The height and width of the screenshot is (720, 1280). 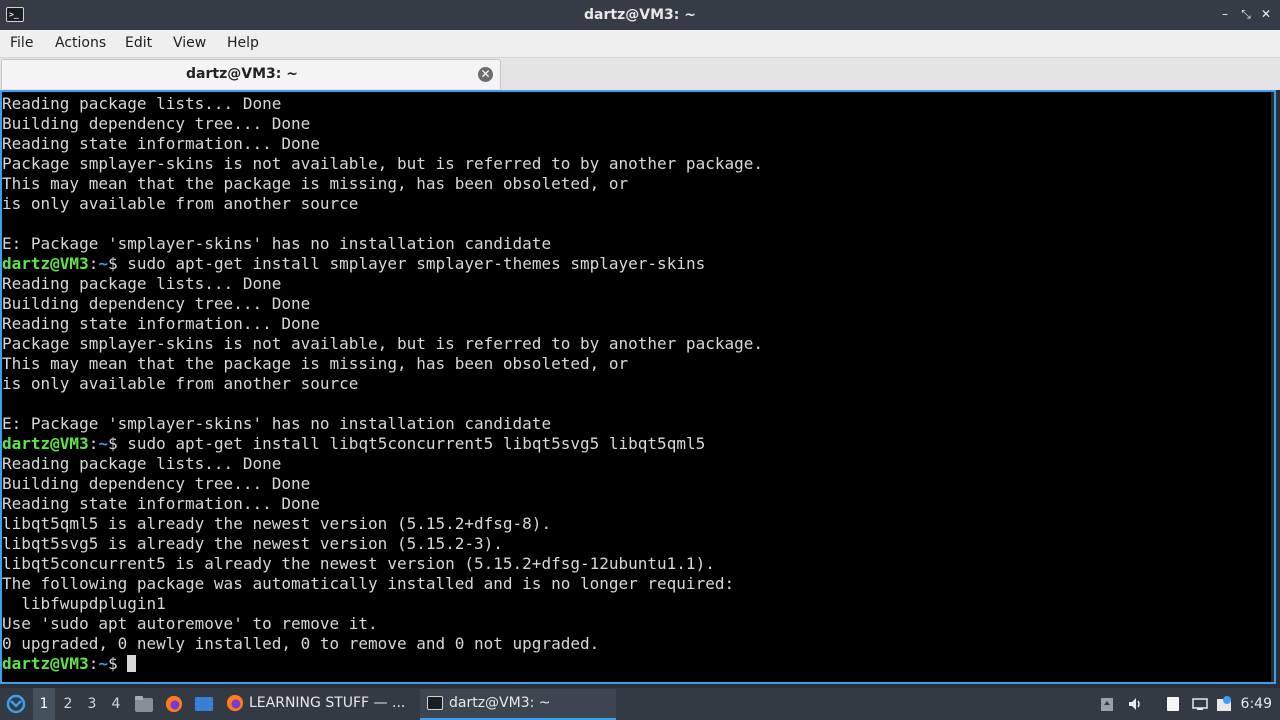 I want to click on start-menu-icon, so click(x=16, y=704).